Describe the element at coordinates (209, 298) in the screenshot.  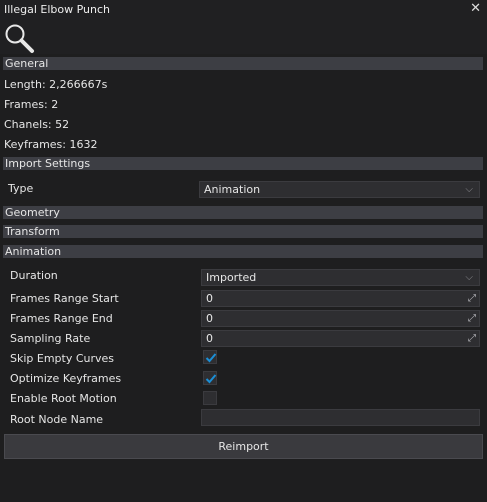
I see `frames-range-start-value: 0` at that location.